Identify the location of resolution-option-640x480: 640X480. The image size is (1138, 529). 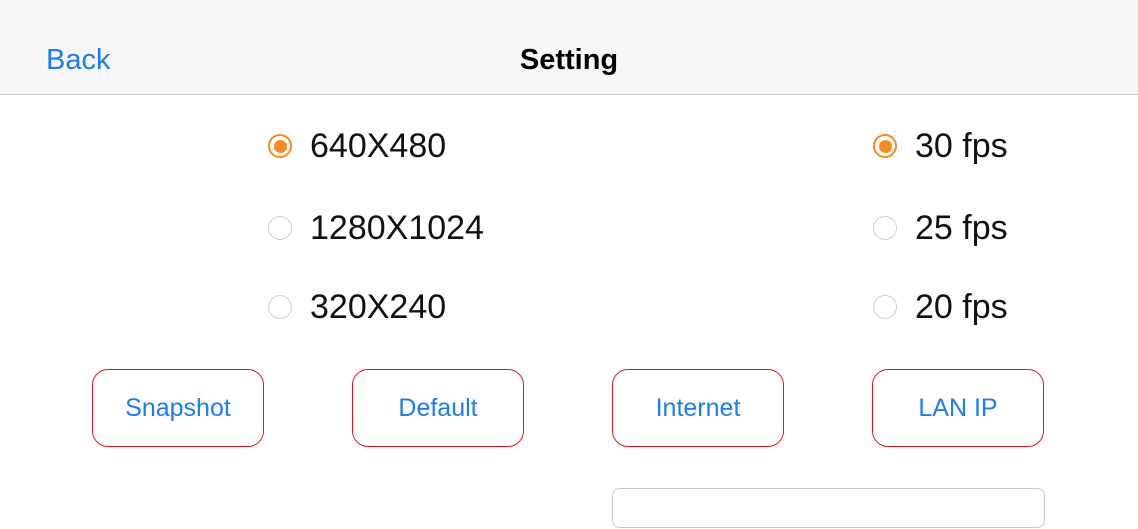
(357, 146).